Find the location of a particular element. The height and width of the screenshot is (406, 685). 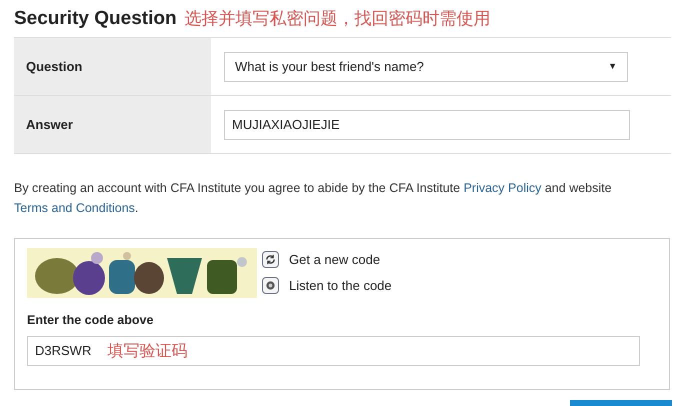

section-title: Security Question is located at coordinates (95, 19).